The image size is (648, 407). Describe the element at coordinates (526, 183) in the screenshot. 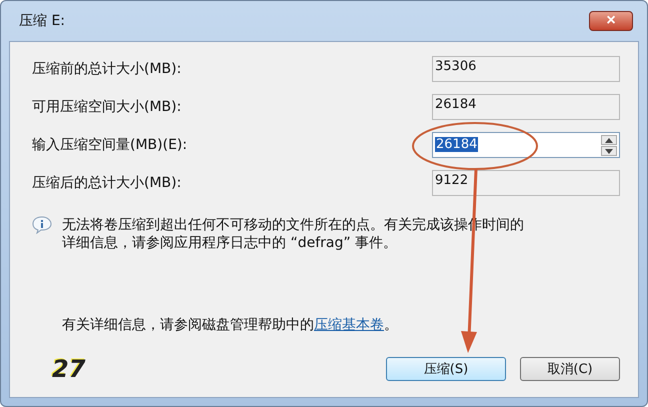

I see `readonly-field: 9122` at that location.